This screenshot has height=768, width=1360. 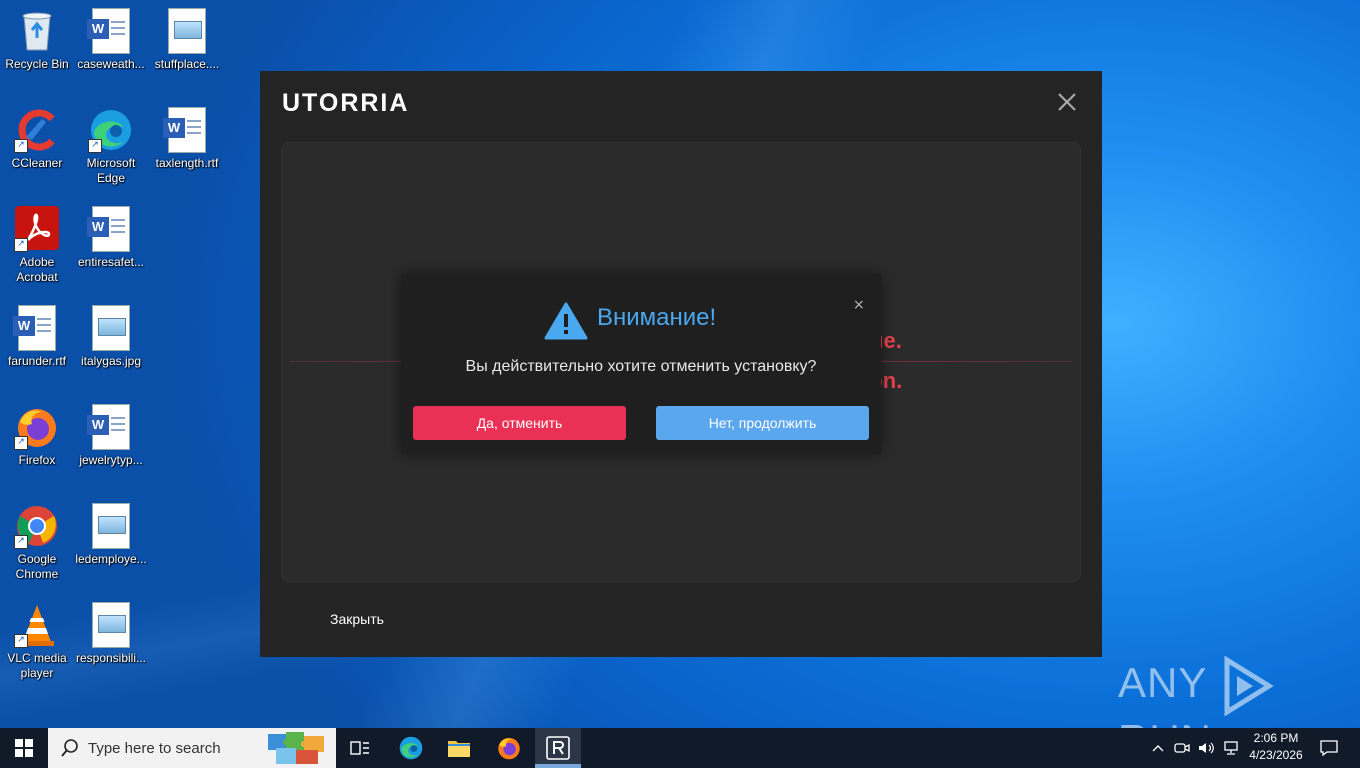 I want to click on desktop-icon-label: Microsoft Edge, so click(x=111, y=170).